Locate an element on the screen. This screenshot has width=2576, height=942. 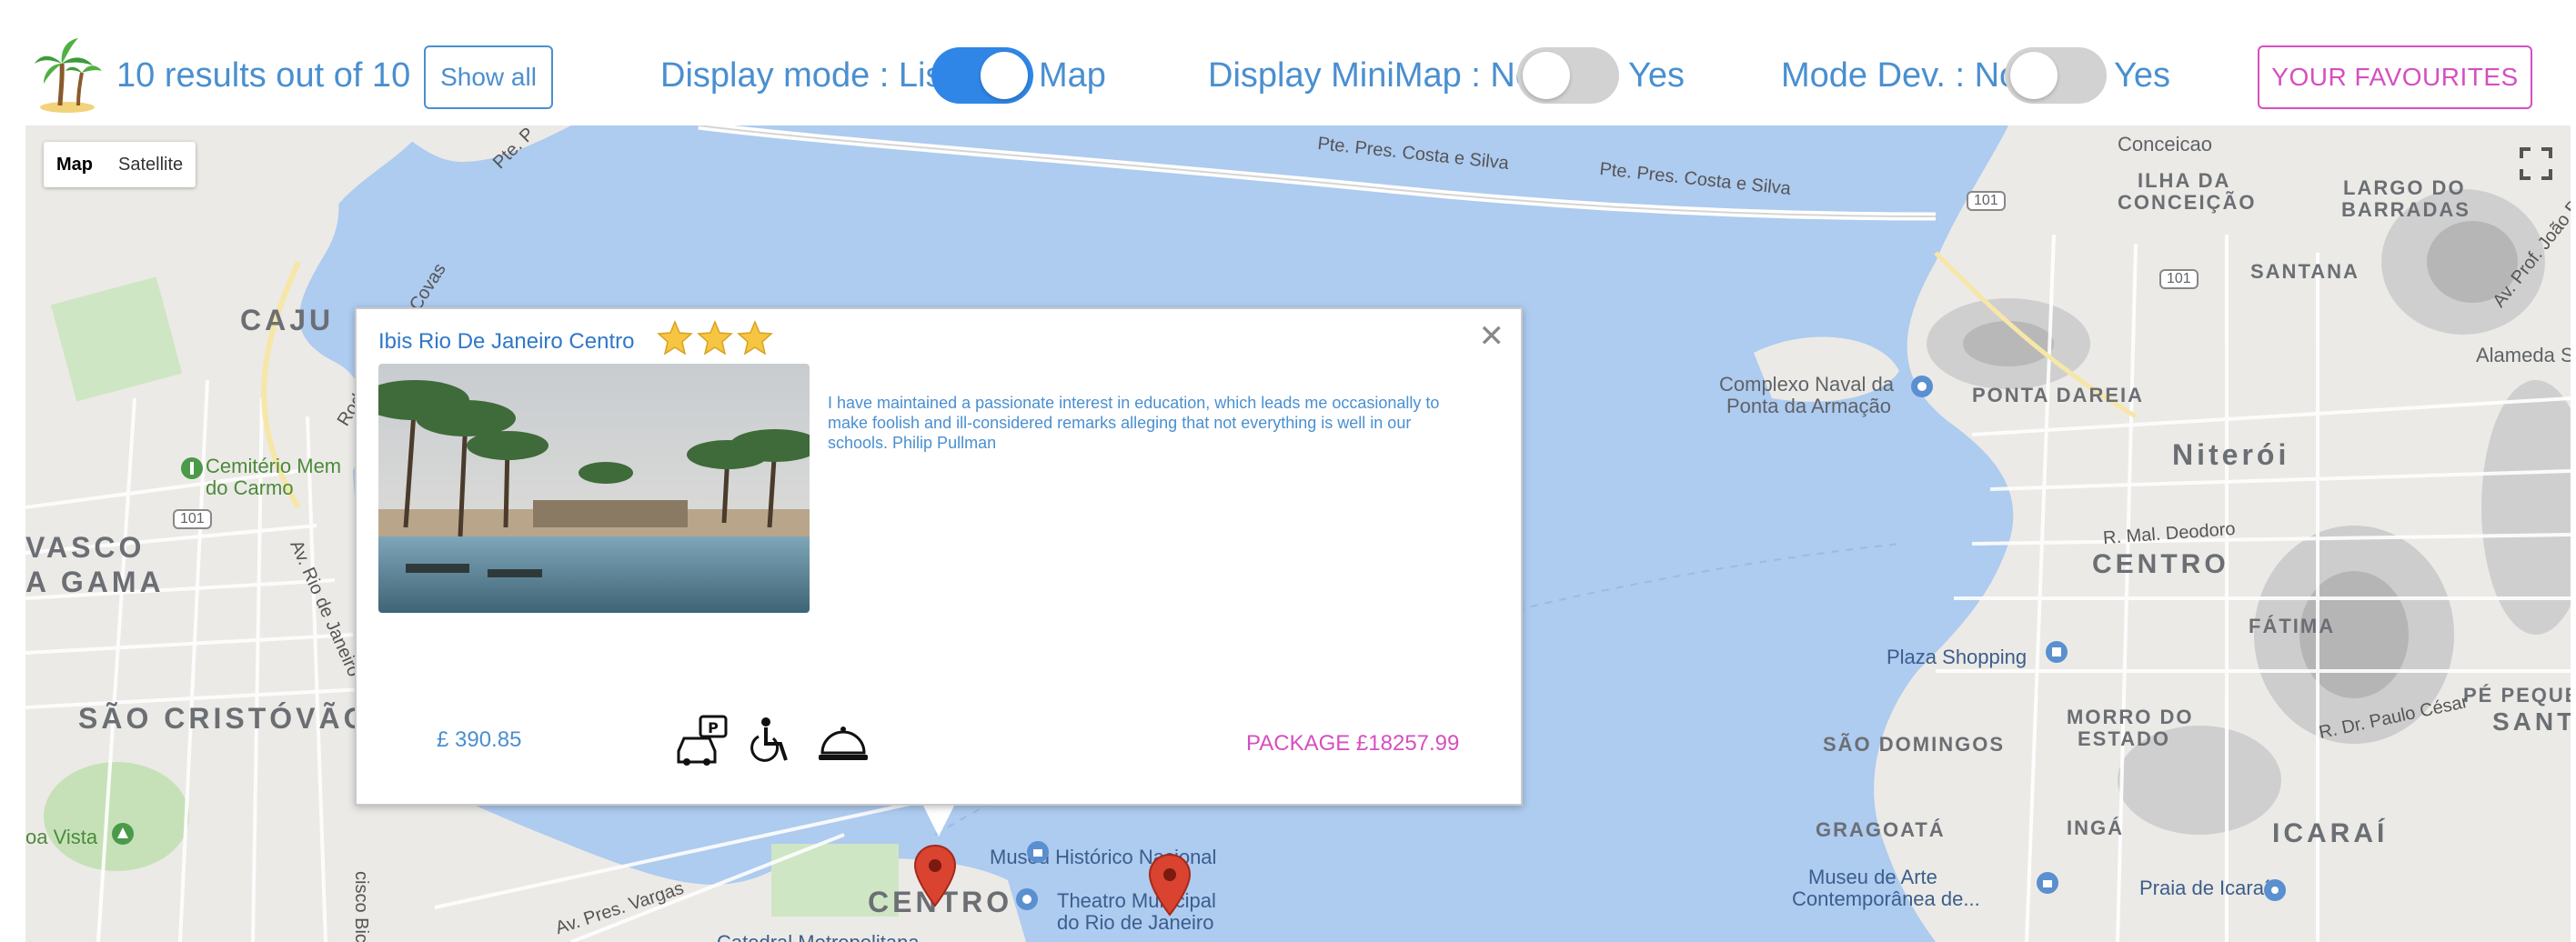
theatre-poi-icon is located at coordinates (1027, 899).